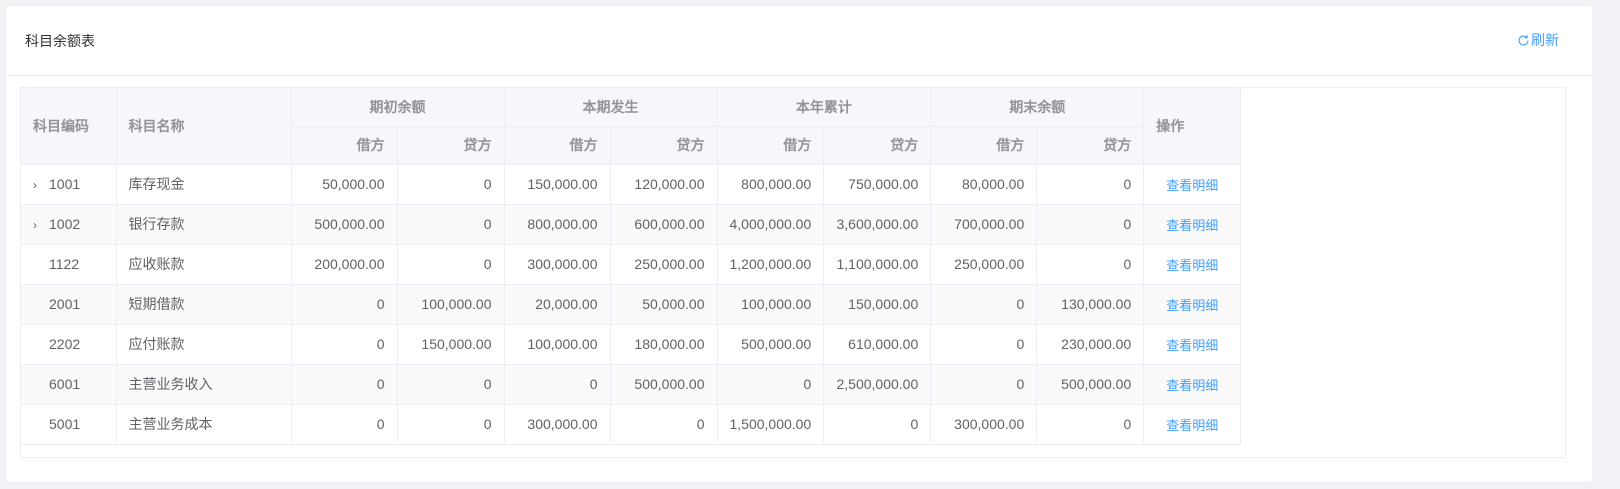 The image size is (1620, 489). Describe the element at coordinates (664, 304) in the screenshot. I see `cell-credit: 50,000.00` at that location.